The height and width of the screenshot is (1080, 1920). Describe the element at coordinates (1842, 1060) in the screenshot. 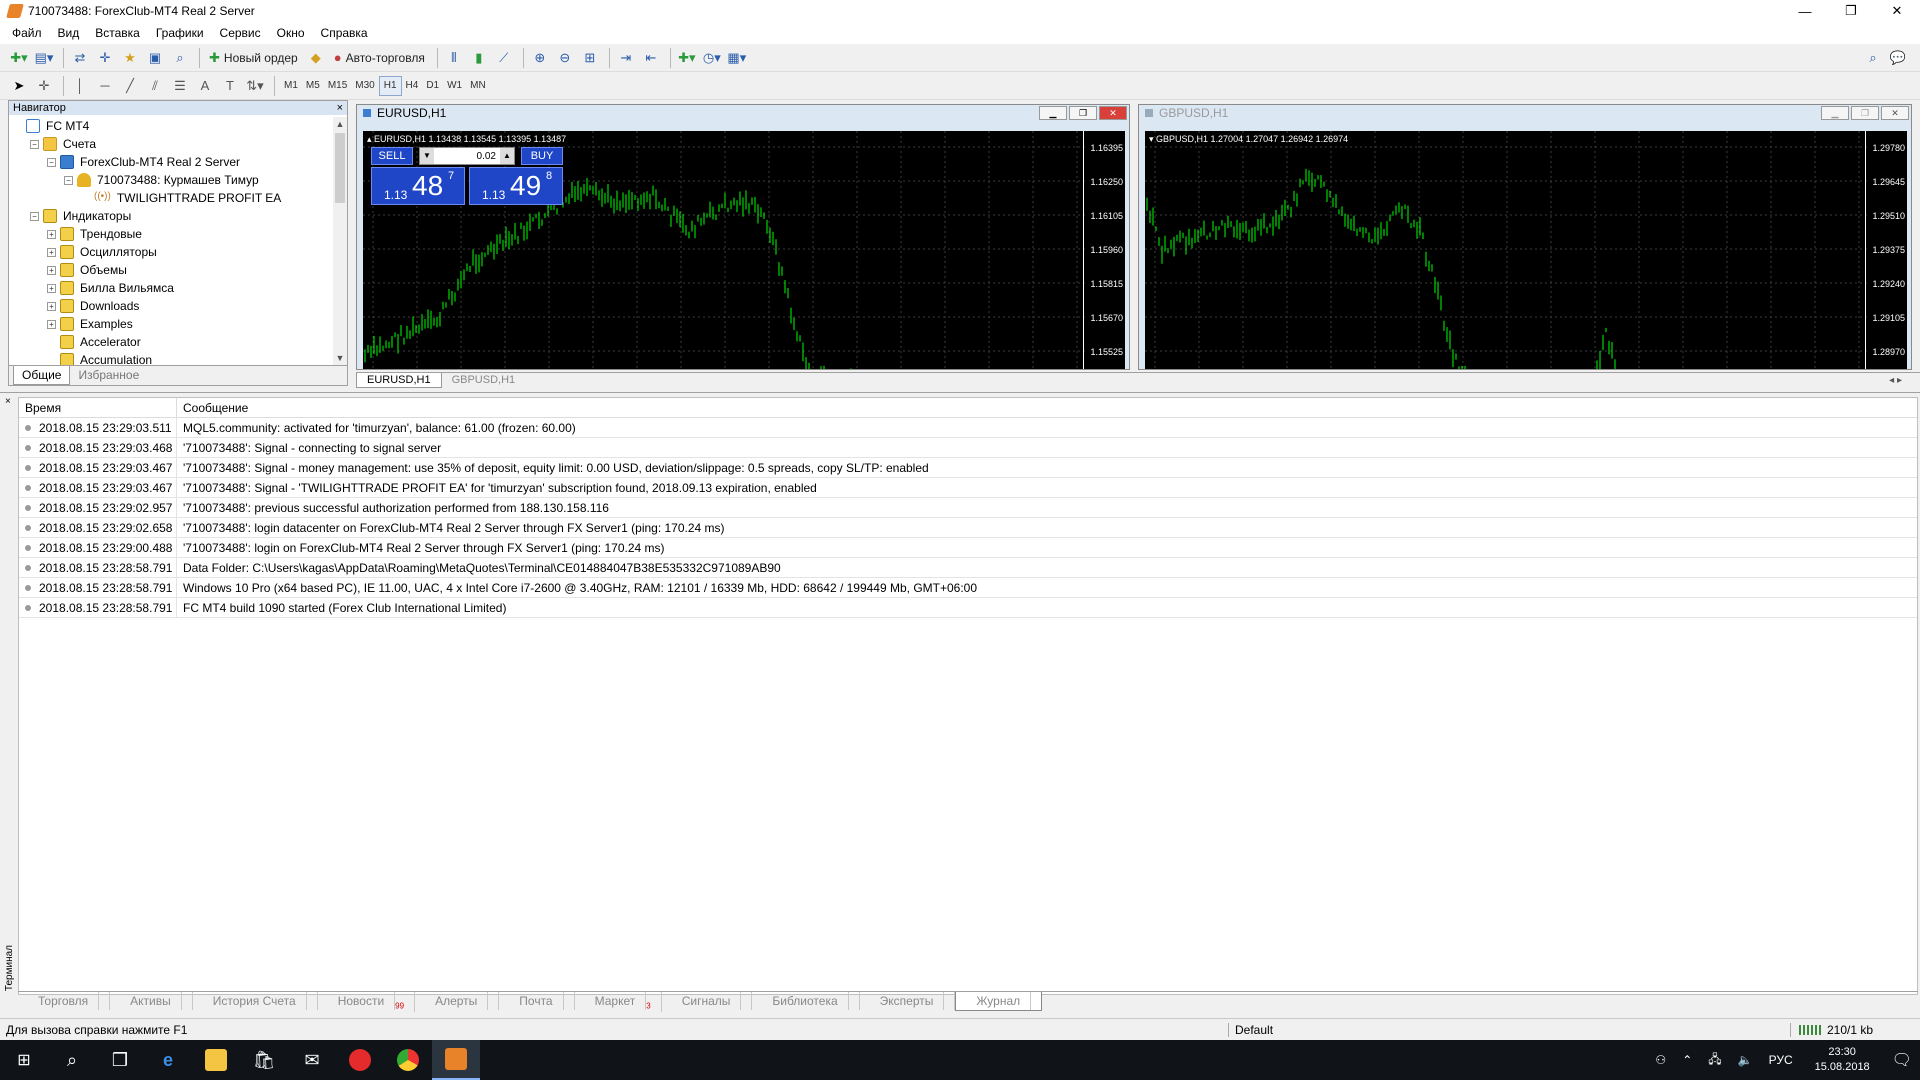

I see `clock: 23:30 15.08.2018` at that location.